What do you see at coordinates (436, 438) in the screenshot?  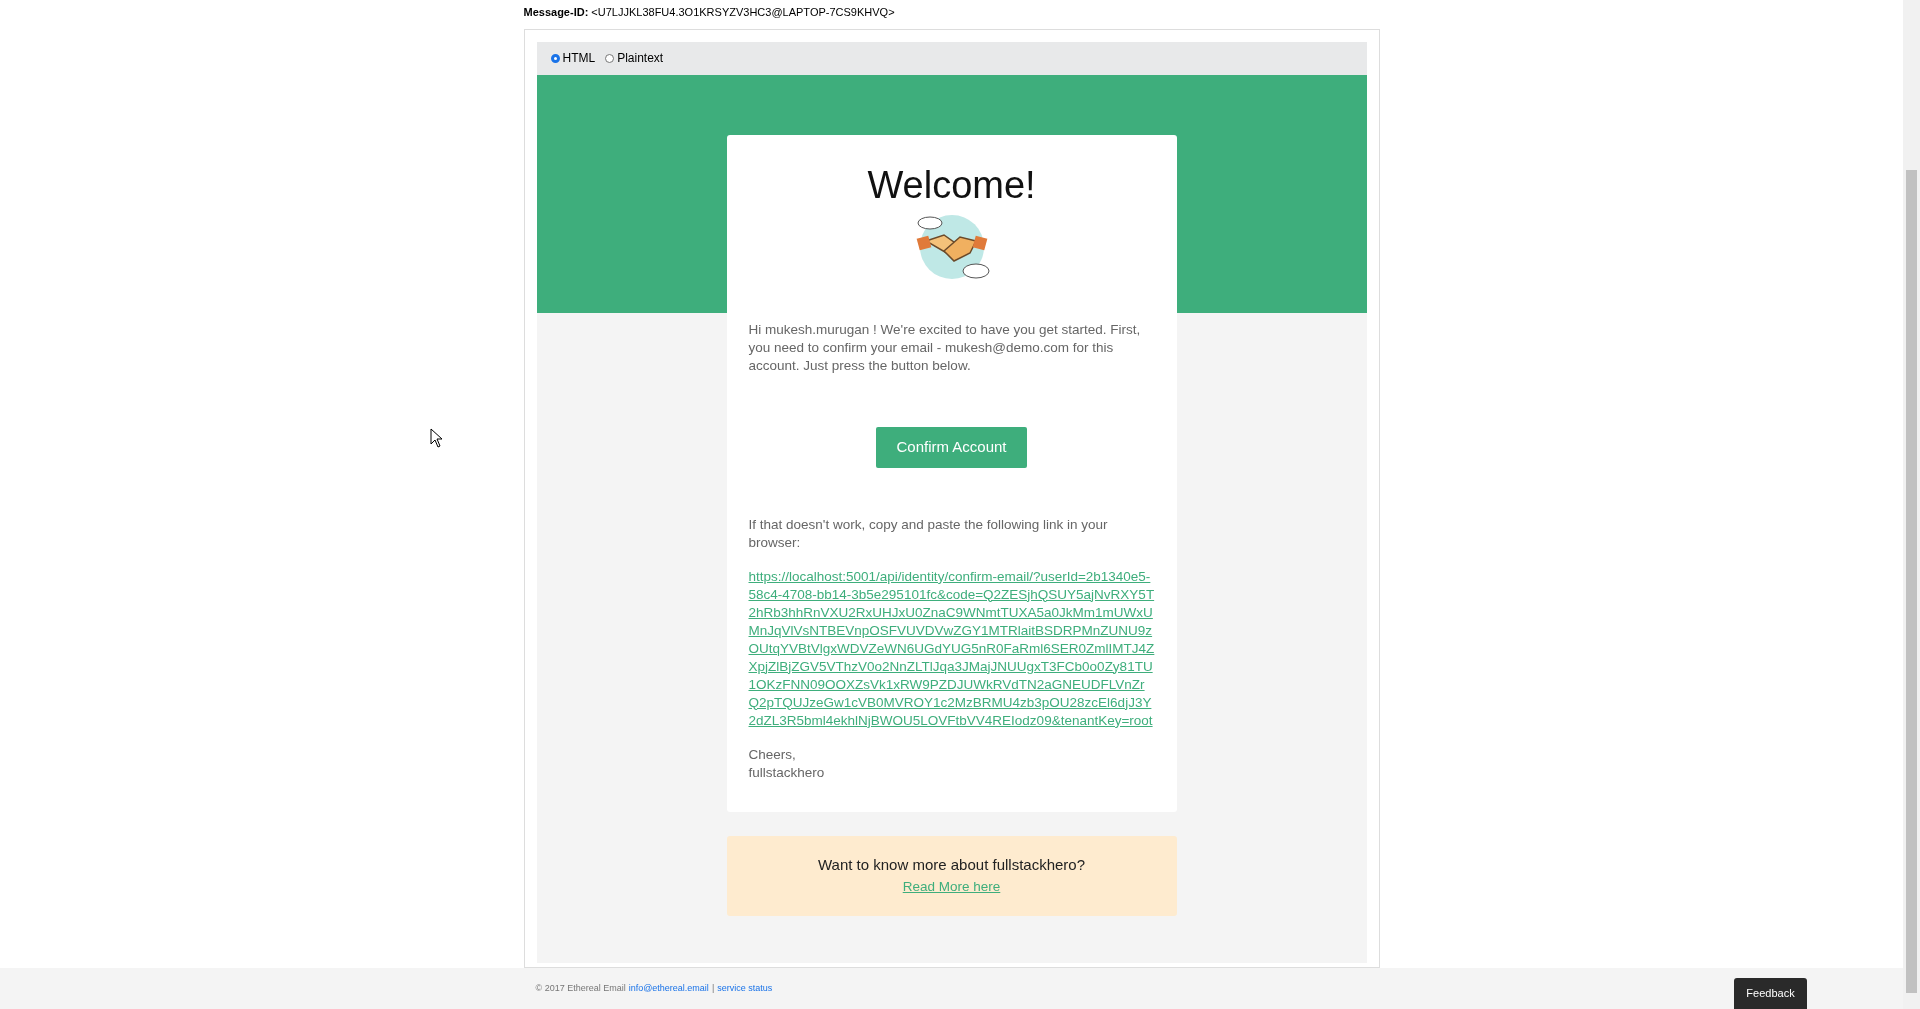 I see `mouse-cursor-icon` at bounding box center [436, 438].